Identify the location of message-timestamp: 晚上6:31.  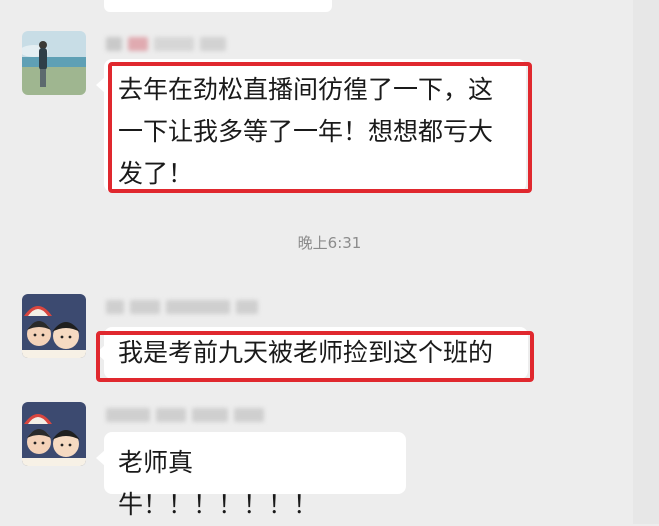
(329, 243).